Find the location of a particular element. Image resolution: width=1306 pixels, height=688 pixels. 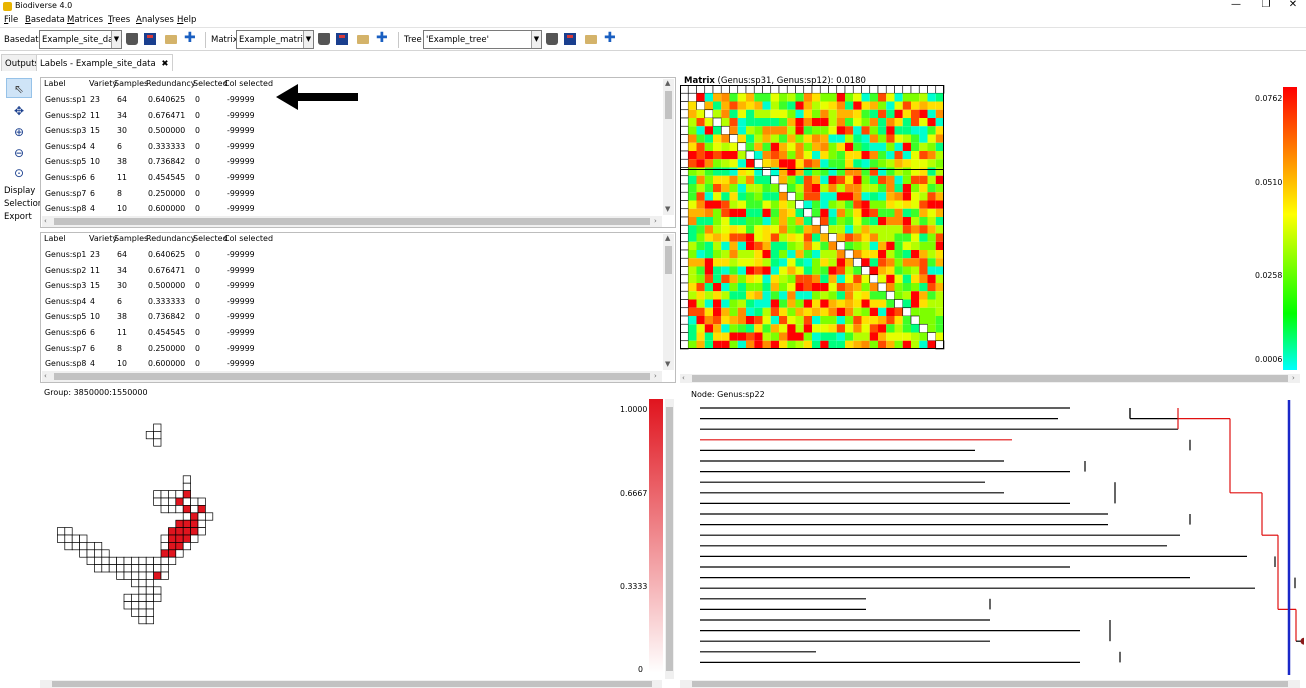

menu-item: Help is located at coordinates (186, 20).